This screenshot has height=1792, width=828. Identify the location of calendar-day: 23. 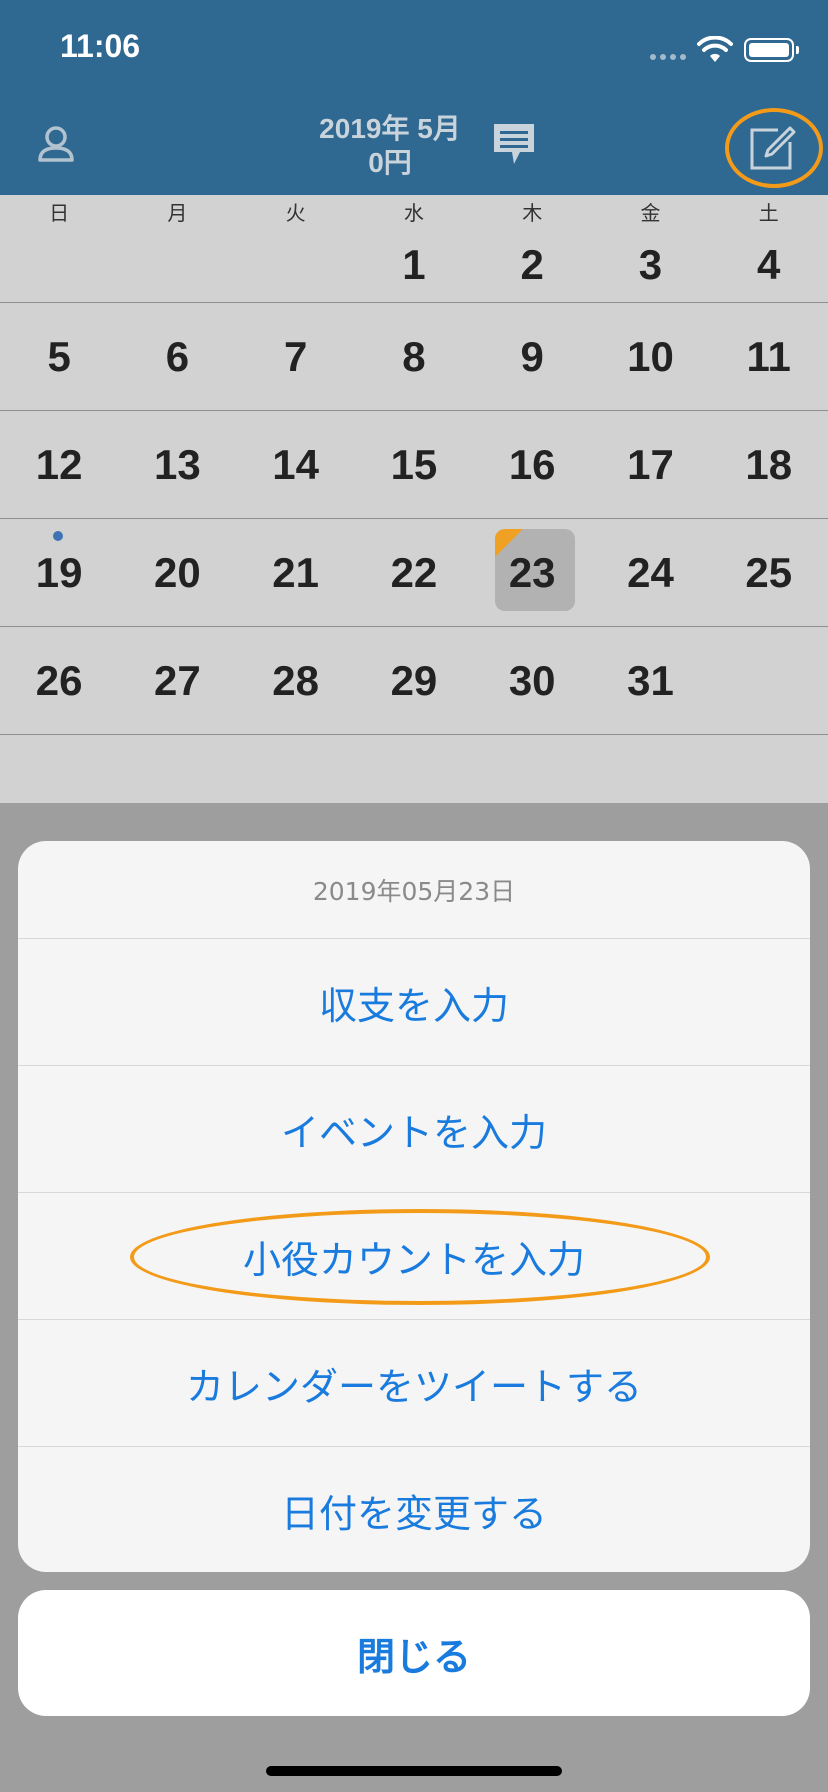
(532, 572).